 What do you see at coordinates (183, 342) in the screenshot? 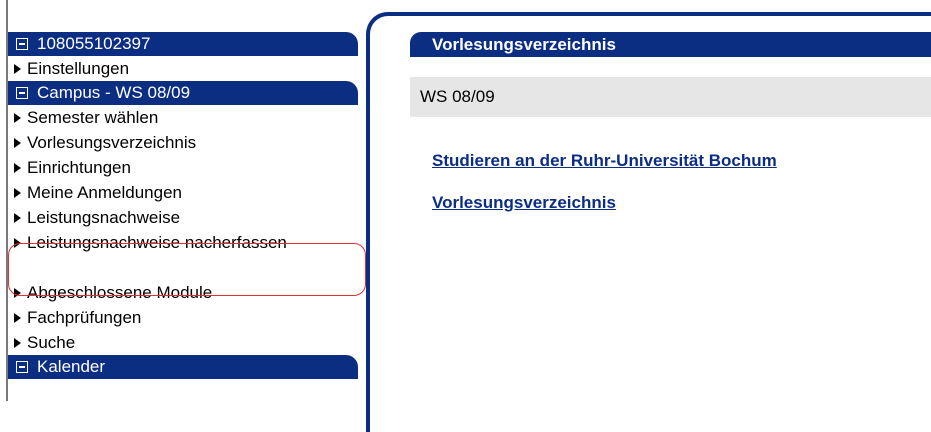
I see `sidebar-item-suche: Suche` at bounding box center [183, 342].